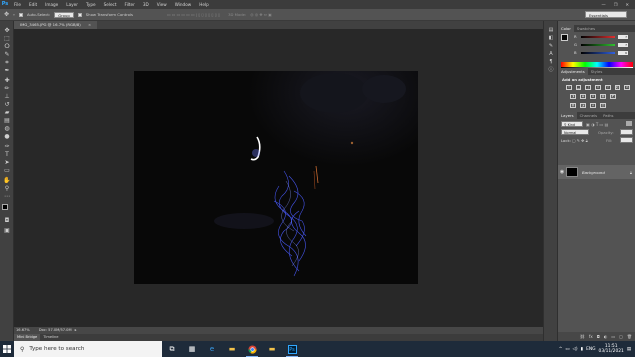 The width and height of the screenshot is (635, 357). I want to click on menu-file: File, so click(17, 4).